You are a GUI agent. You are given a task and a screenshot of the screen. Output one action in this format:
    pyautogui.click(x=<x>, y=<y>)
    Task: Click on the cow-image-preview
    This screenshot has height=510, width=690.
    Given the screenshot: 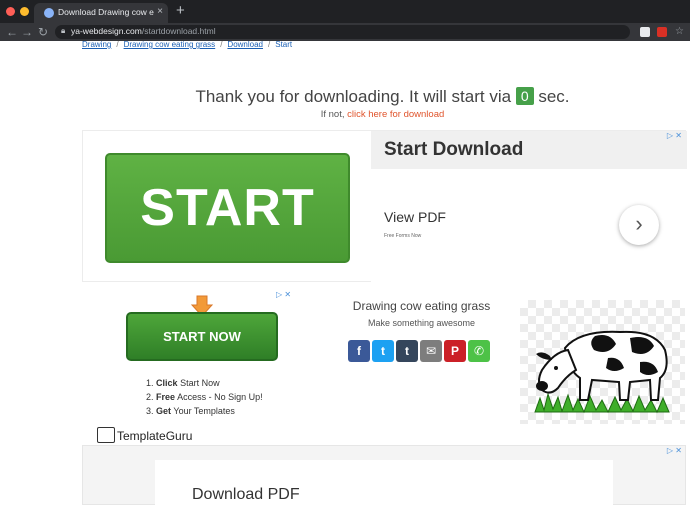 What is the action you would take?
    pyautogui.click(x=602, y=362)
    